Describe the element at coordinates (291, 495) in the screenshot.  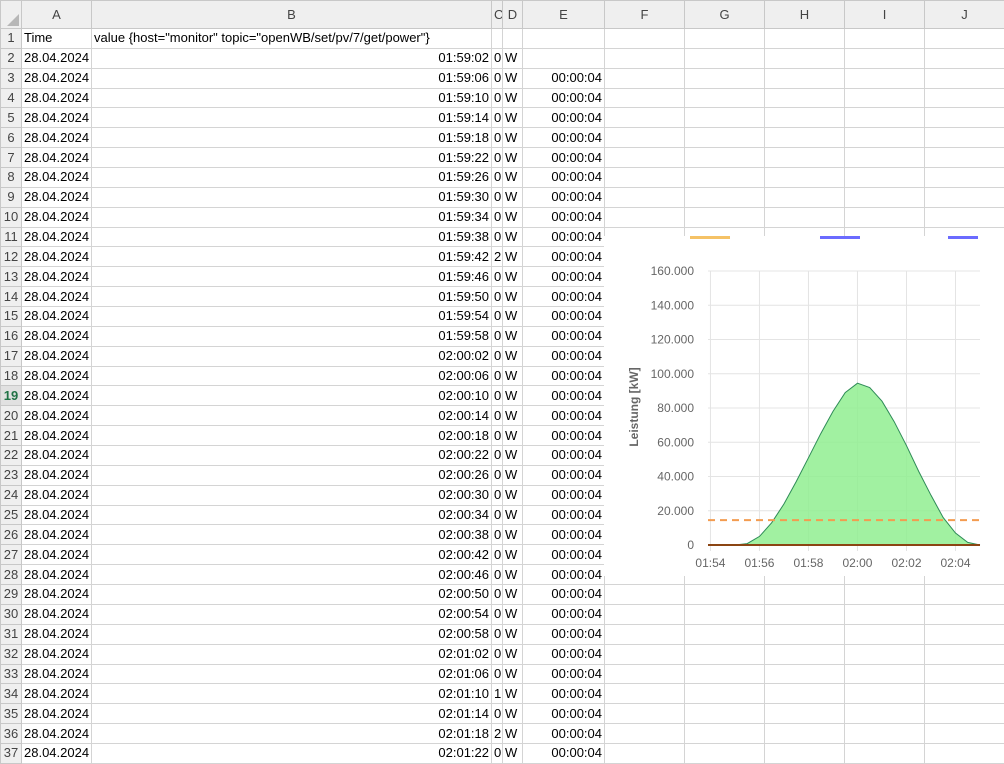
I see `cell-time: 02:00:30` at that location.